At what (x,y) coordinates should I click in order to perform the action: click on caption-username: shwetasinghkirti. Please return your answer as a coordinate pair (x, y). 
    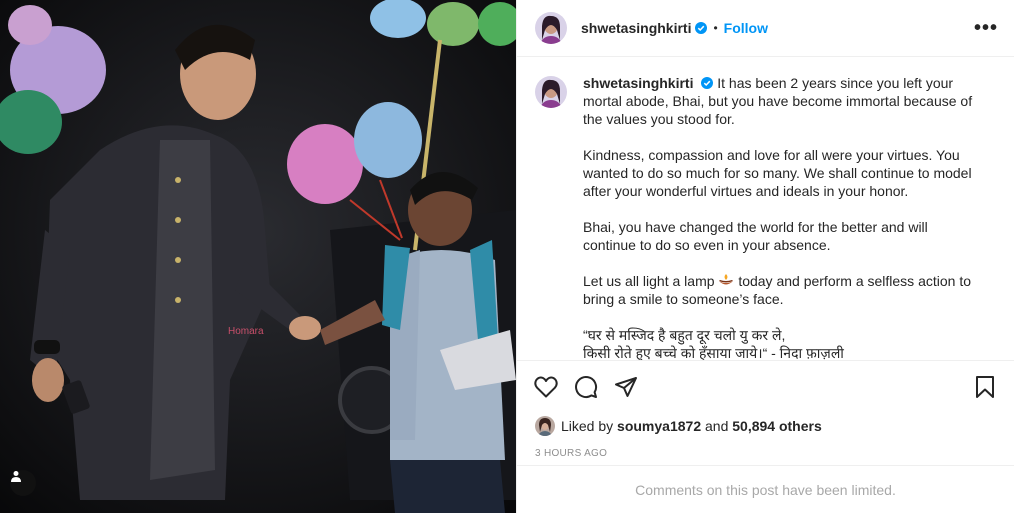
    Looking at the image, I should click on (638, 83).